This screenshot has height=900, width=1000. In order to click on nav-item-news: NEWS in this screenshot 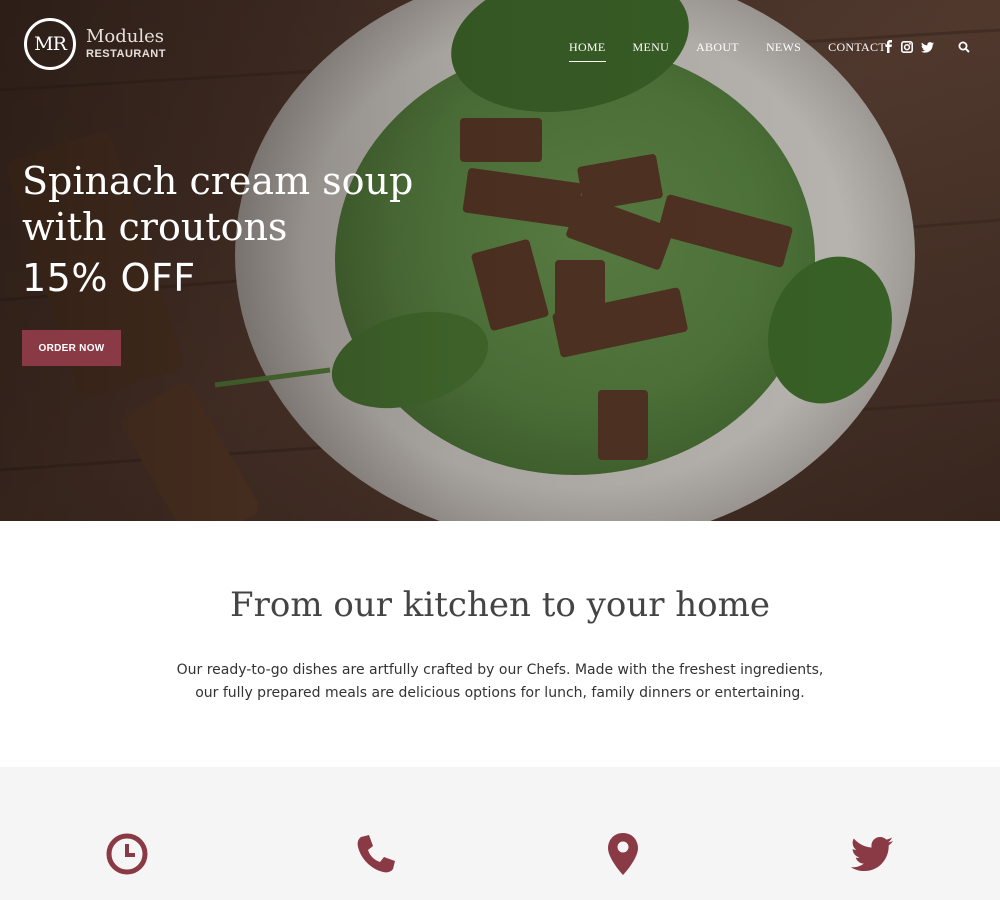, I will do `click(783, 50)`.